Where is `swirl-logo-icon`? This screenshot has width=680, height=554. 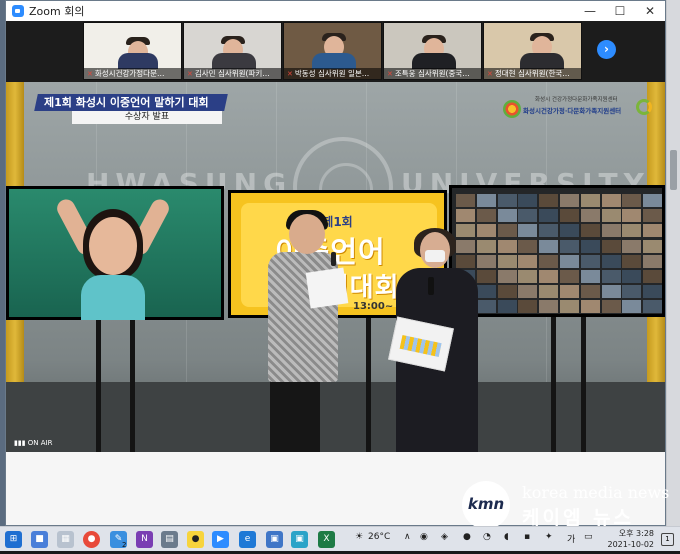 swirl-logo-icon is located at coordinates (644, 107).